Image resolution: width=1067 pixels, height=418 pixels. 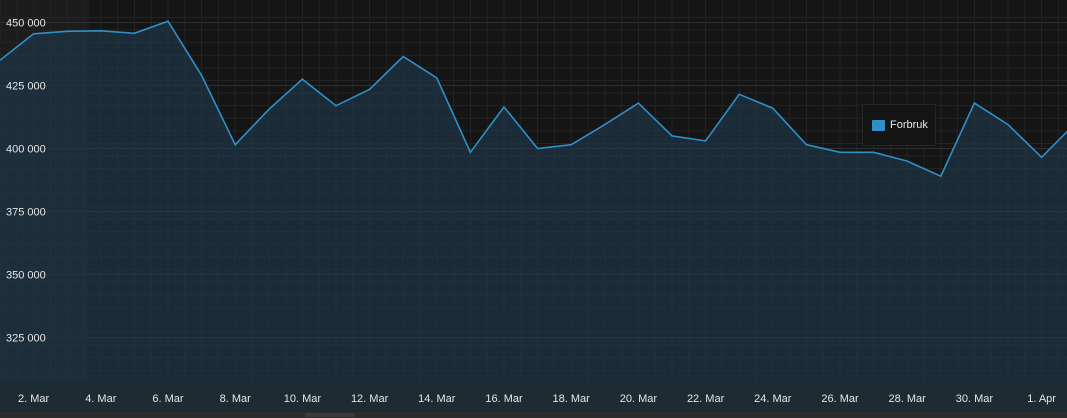 What do you see at coordinates (101, 399) in the screenshot?
I see `x-tick-label: 4. Mar` at bounding box center [101, 399].